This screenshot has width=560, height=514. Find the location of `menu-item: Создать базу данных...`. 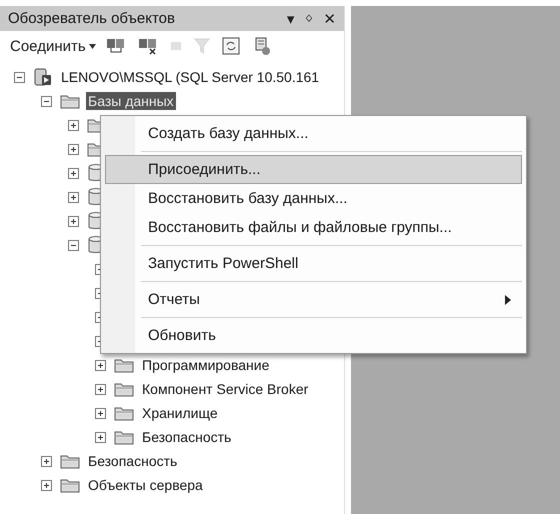

menu-item: Создать базу данных... is located at coordinates (313, 133).